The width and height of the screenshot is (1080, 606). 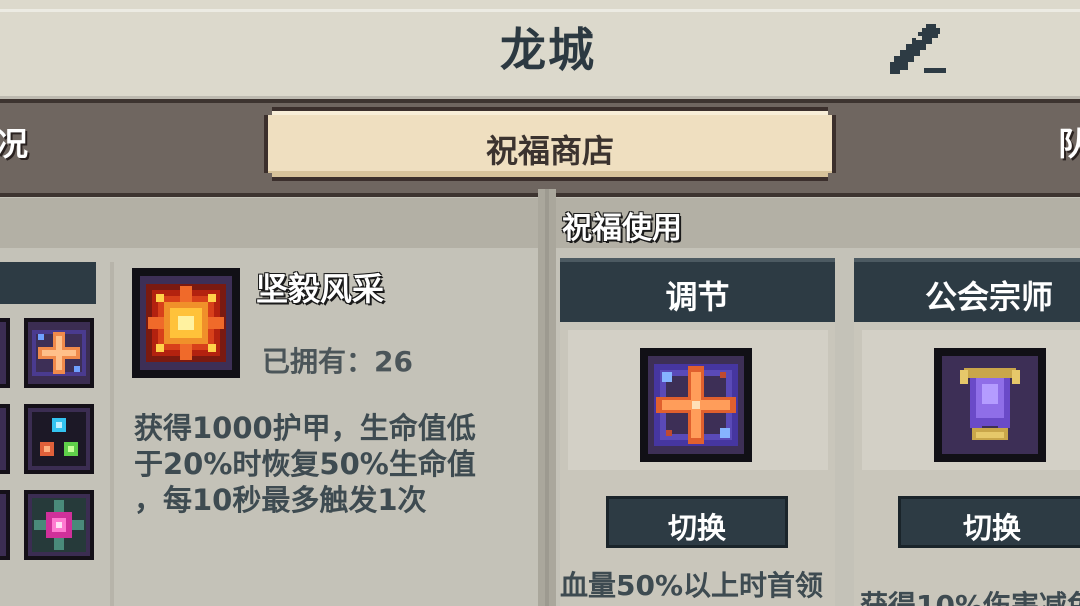 I want to click on edit-pencil-icon, so click(x=918, y=50).